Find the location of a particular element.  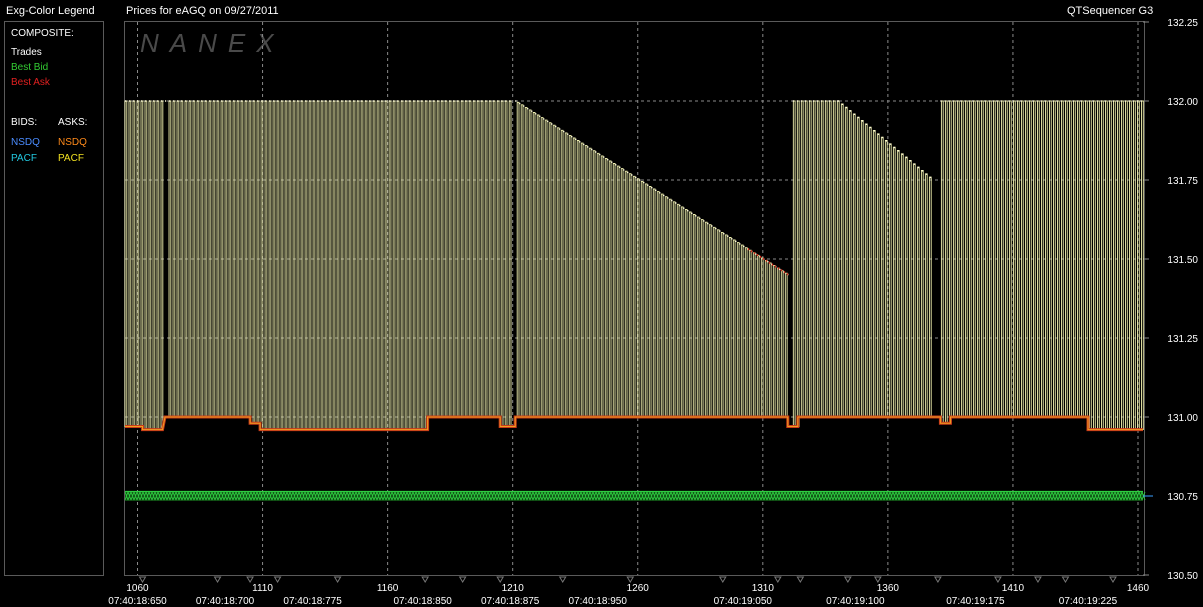

y-tick-label: 131.00 is located at coordinates (1182, 418).